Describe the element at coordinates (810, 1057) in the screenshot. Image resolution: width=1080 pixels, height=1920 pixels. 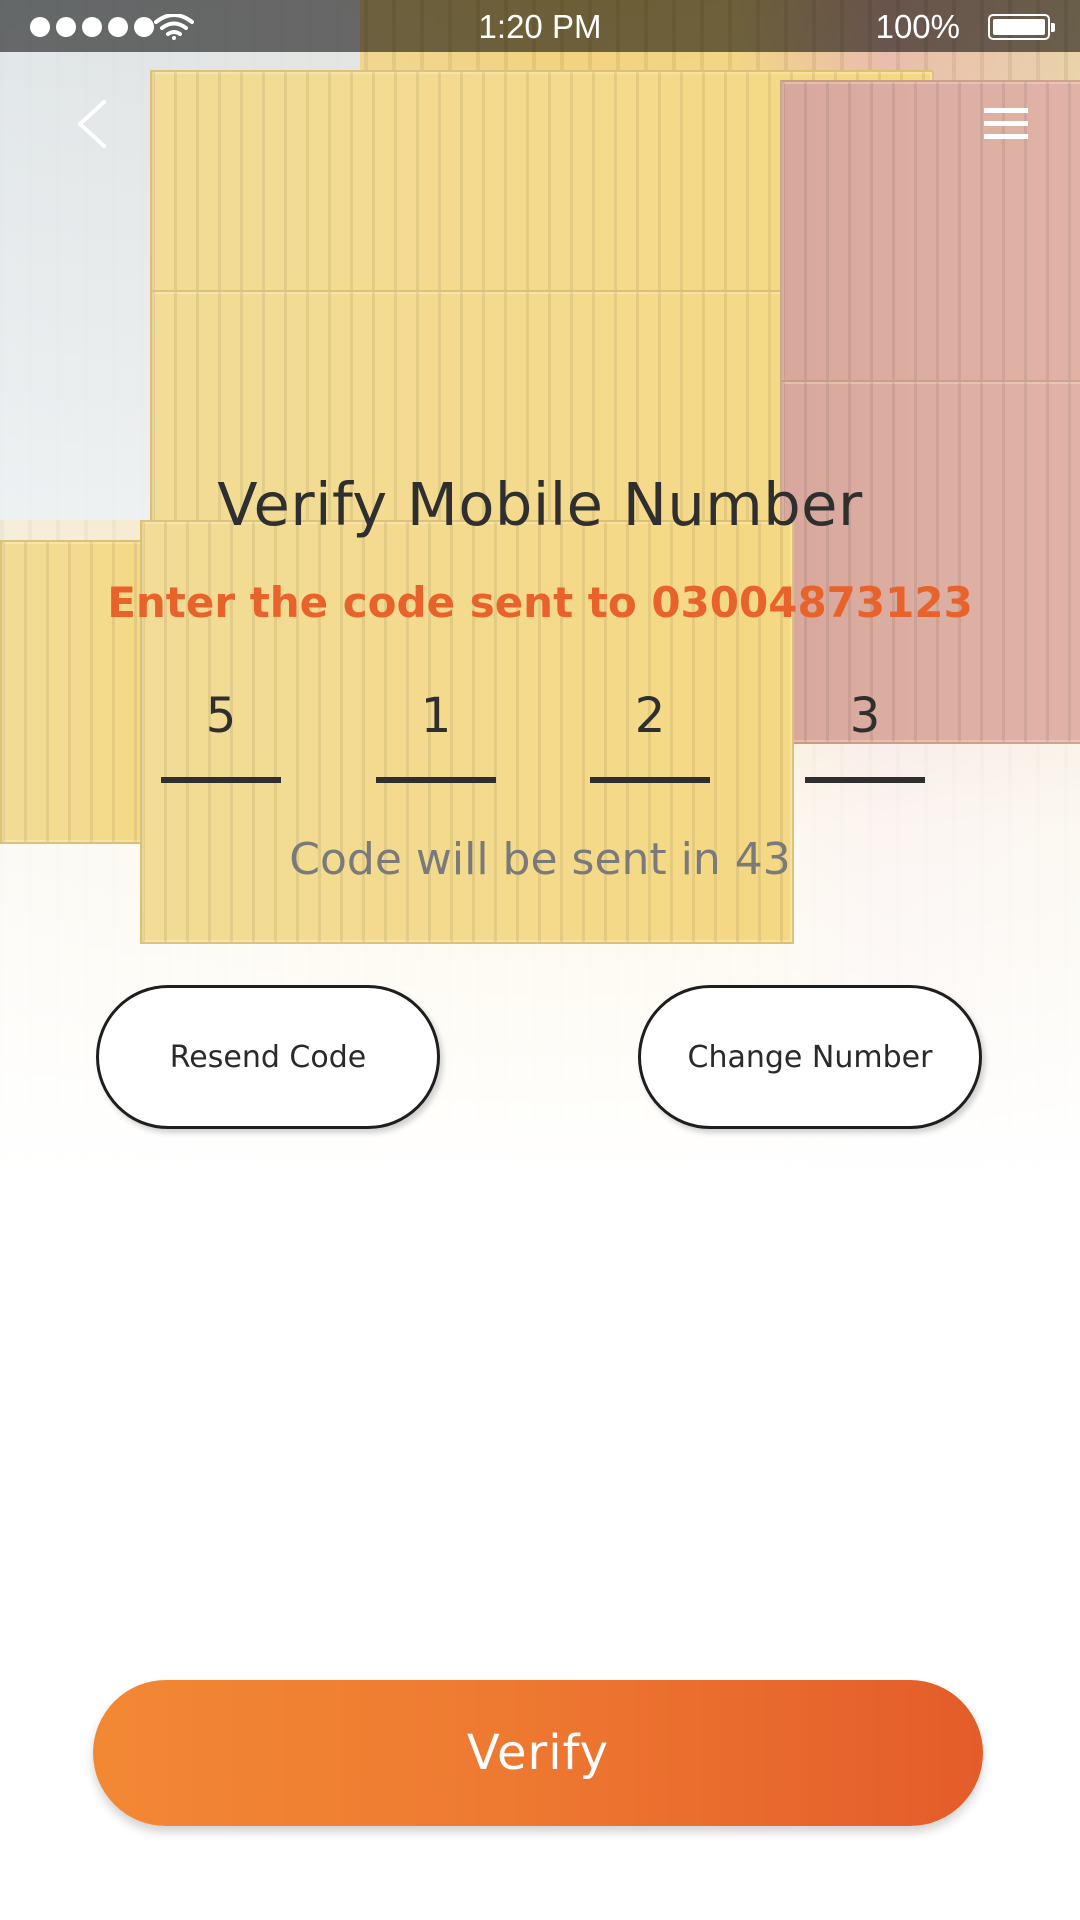
I see `change-number-button: Change Number` at that location.